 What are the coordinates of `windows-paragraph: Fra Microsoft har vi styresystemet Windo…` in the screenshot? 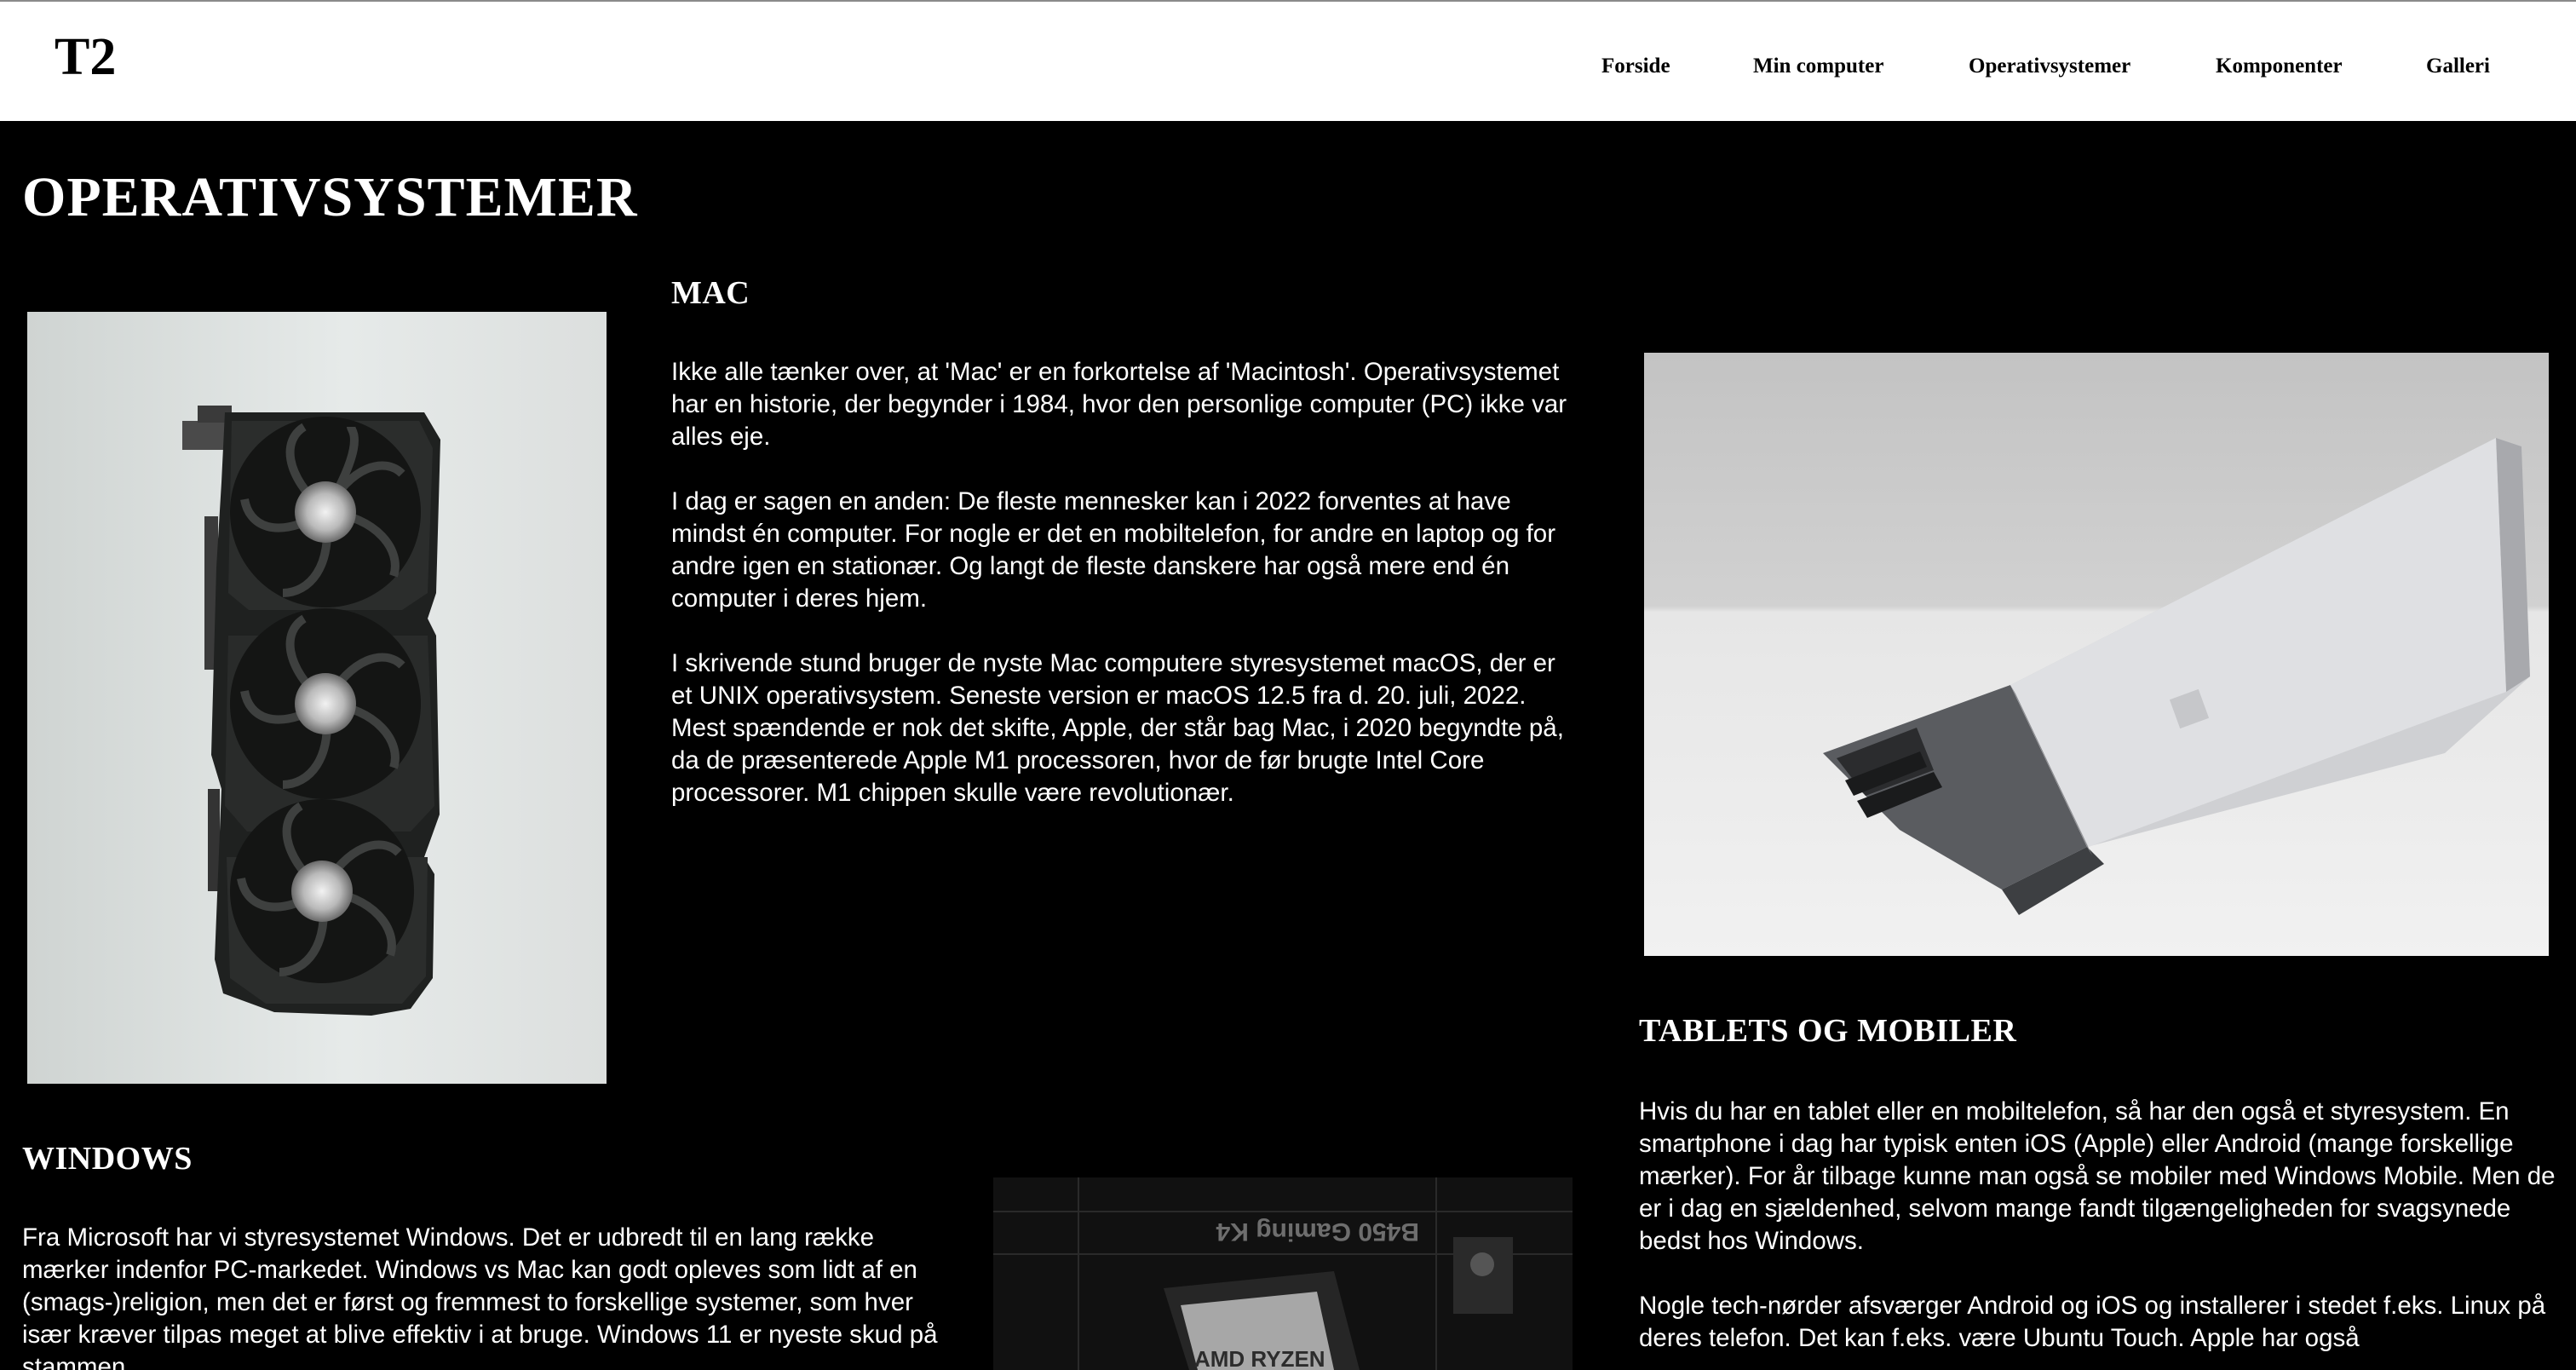 It's located at (480, 1296).